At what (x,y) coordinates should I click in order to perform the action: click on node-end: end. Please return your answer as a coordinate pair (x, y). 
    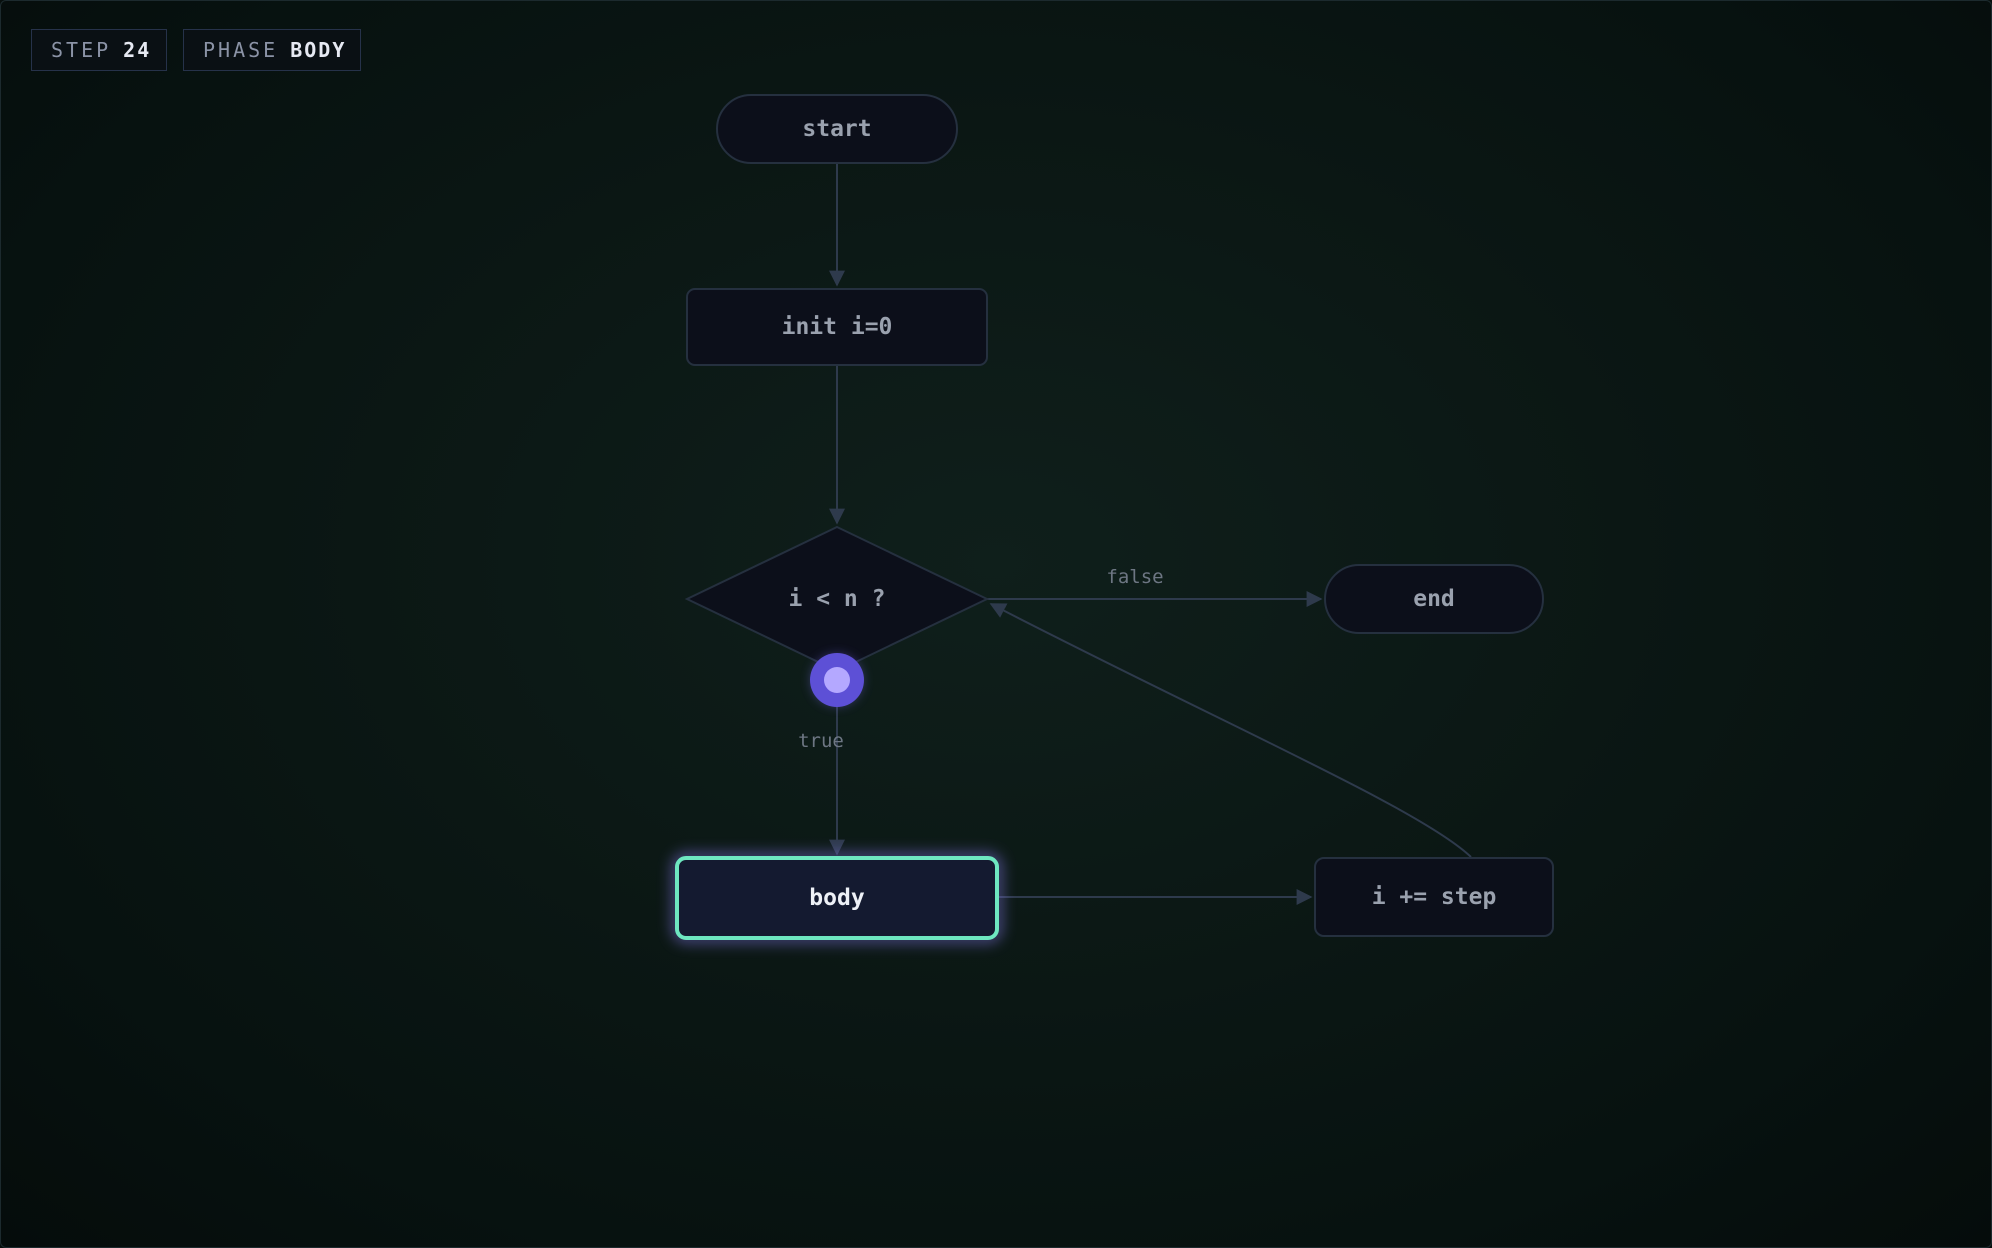
    Looking at the image, I should click on (1434, 599).